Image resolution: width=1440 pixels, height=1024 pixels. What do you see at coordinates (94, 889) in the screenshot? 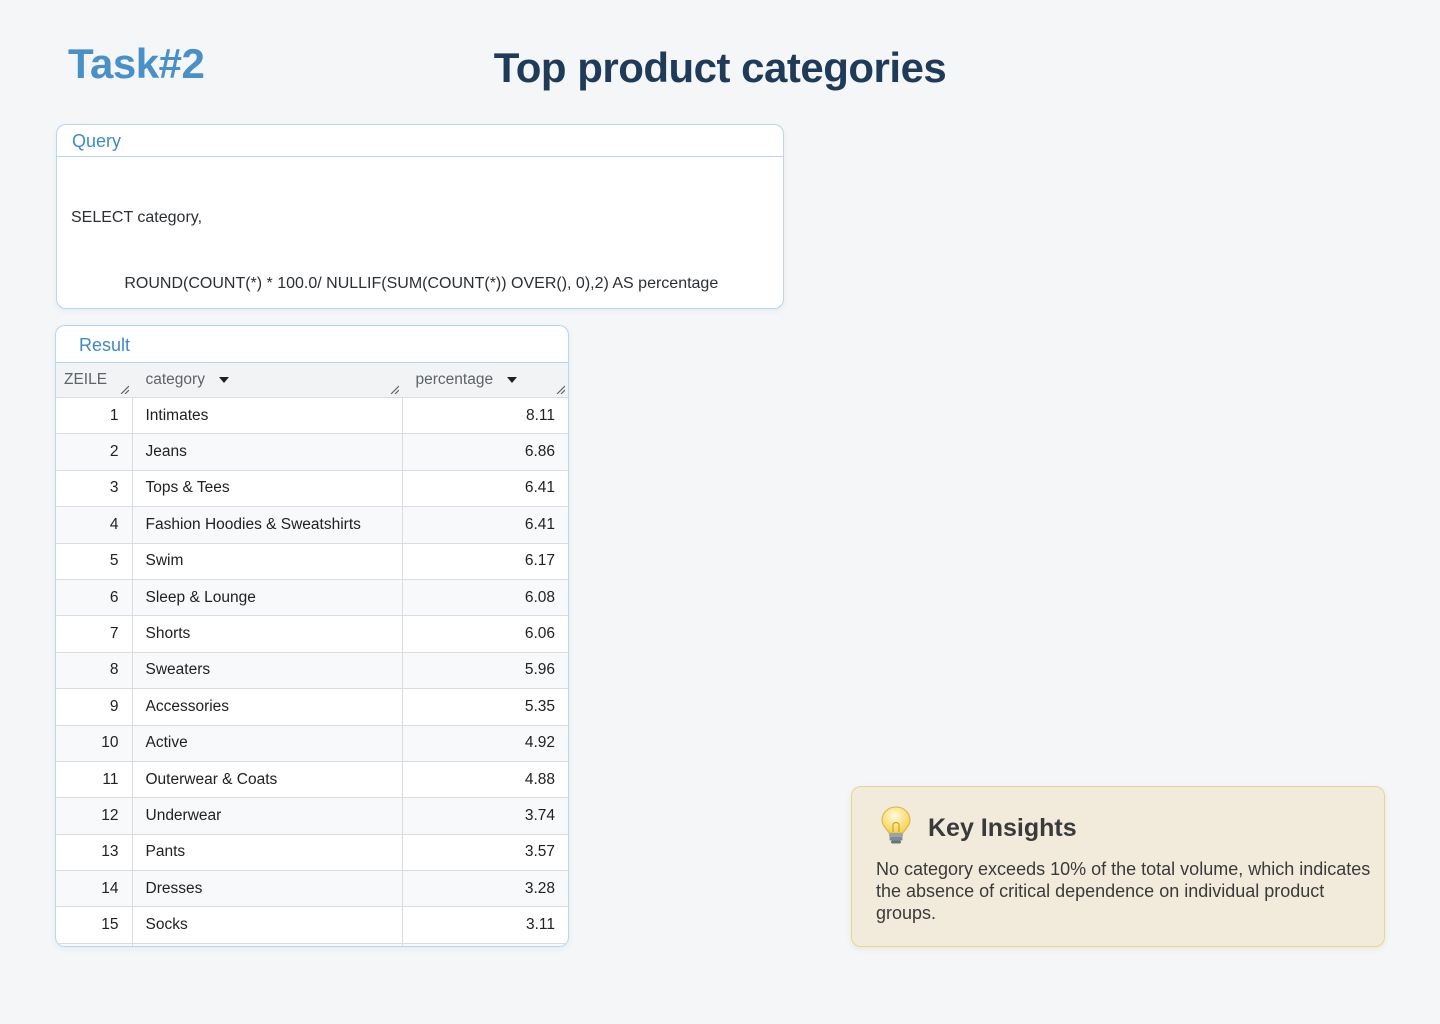
I see `row-number: 14` at bounding box center [94, 889].